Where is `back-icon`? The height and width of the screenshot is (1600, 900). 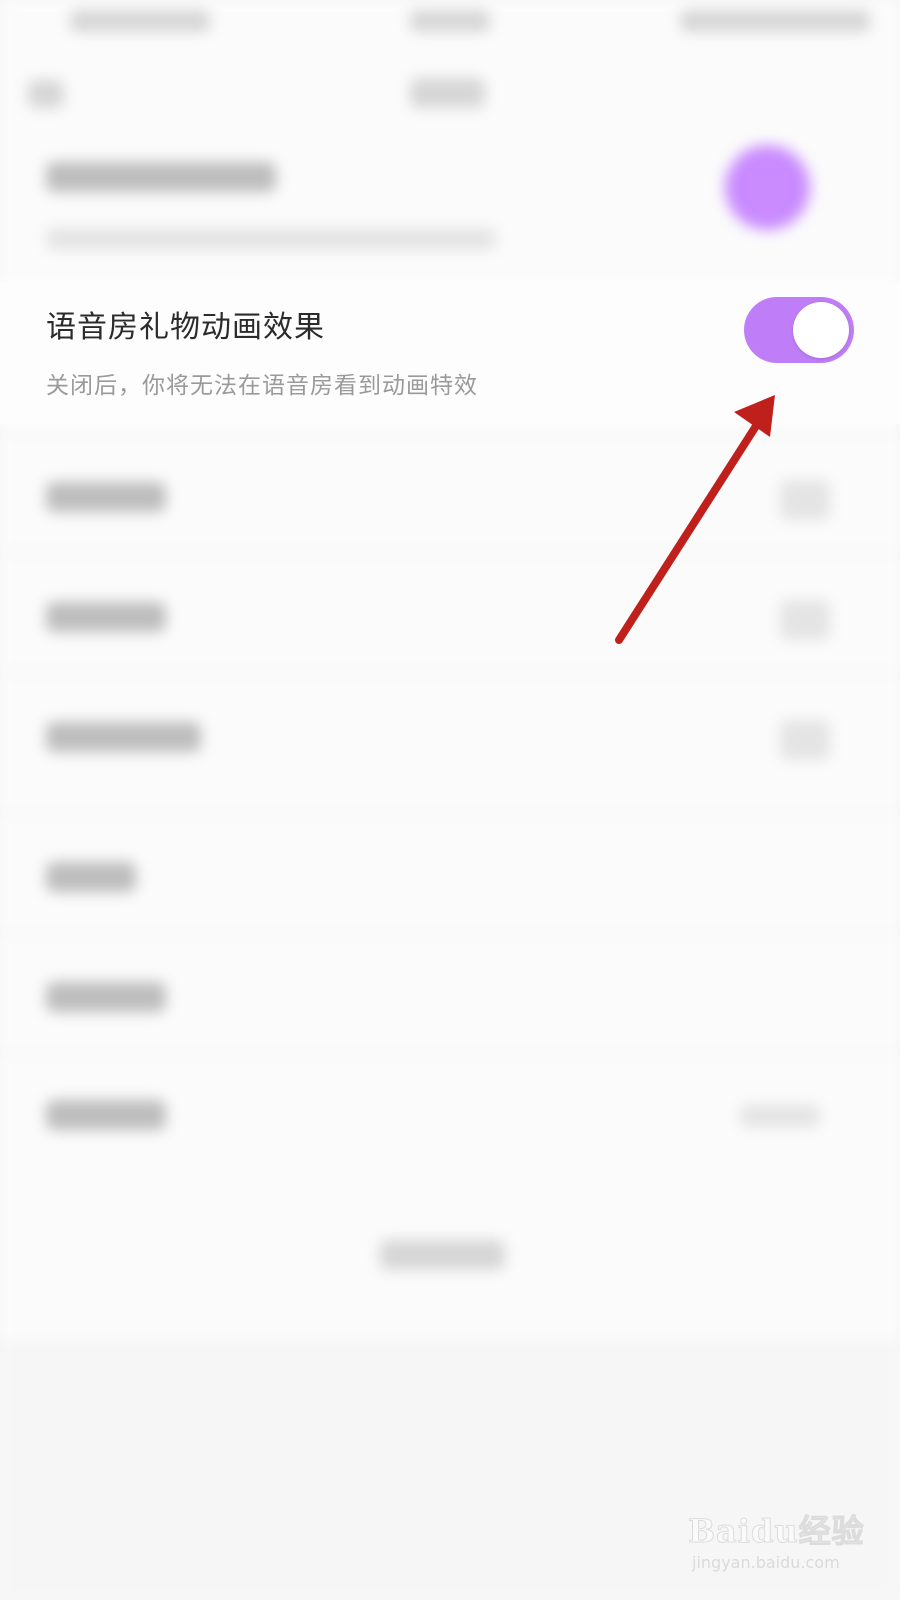 back-icon is located at coordinates (46, 94).